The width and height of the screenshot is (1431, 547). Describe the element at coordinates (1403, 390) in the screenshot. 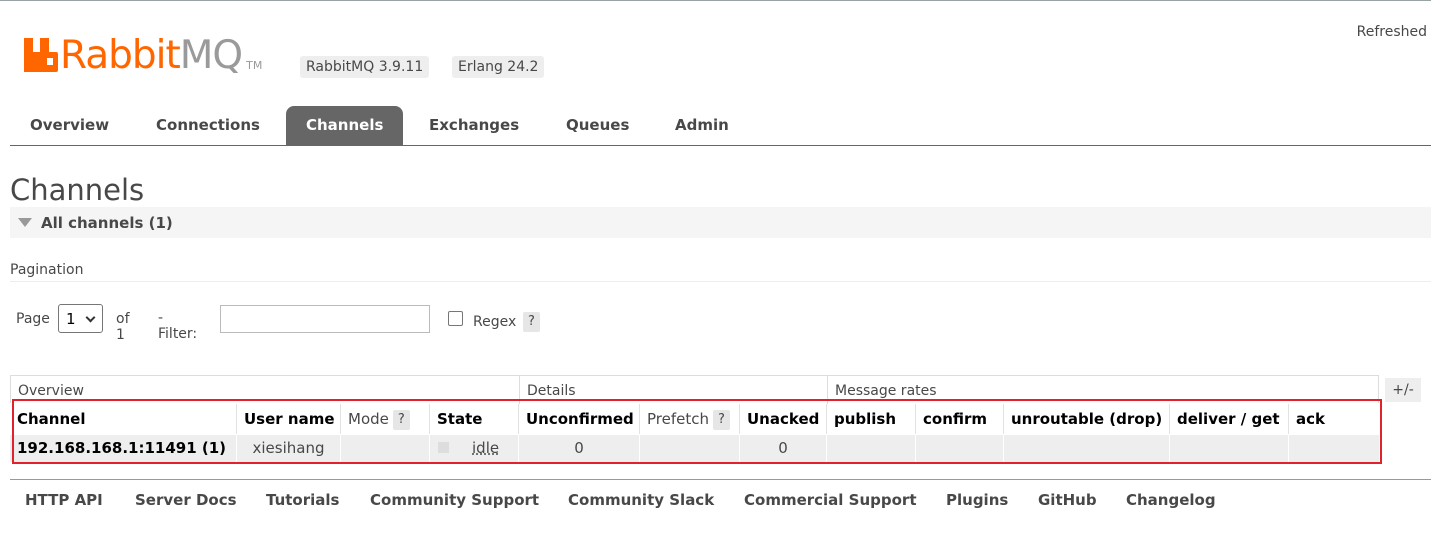

I see `column-toggle-button: +/-` at that location.